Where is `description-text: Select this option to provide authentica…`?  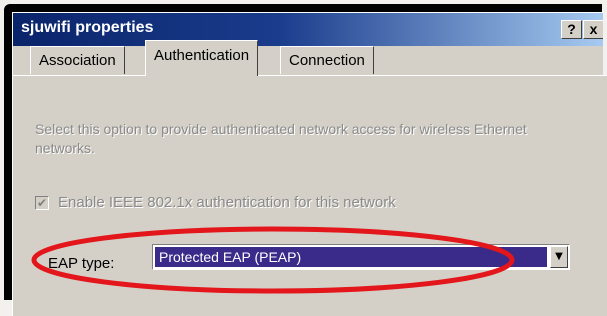 description-text: Select this option to provide authentica… is located at coordinates (281, 138).